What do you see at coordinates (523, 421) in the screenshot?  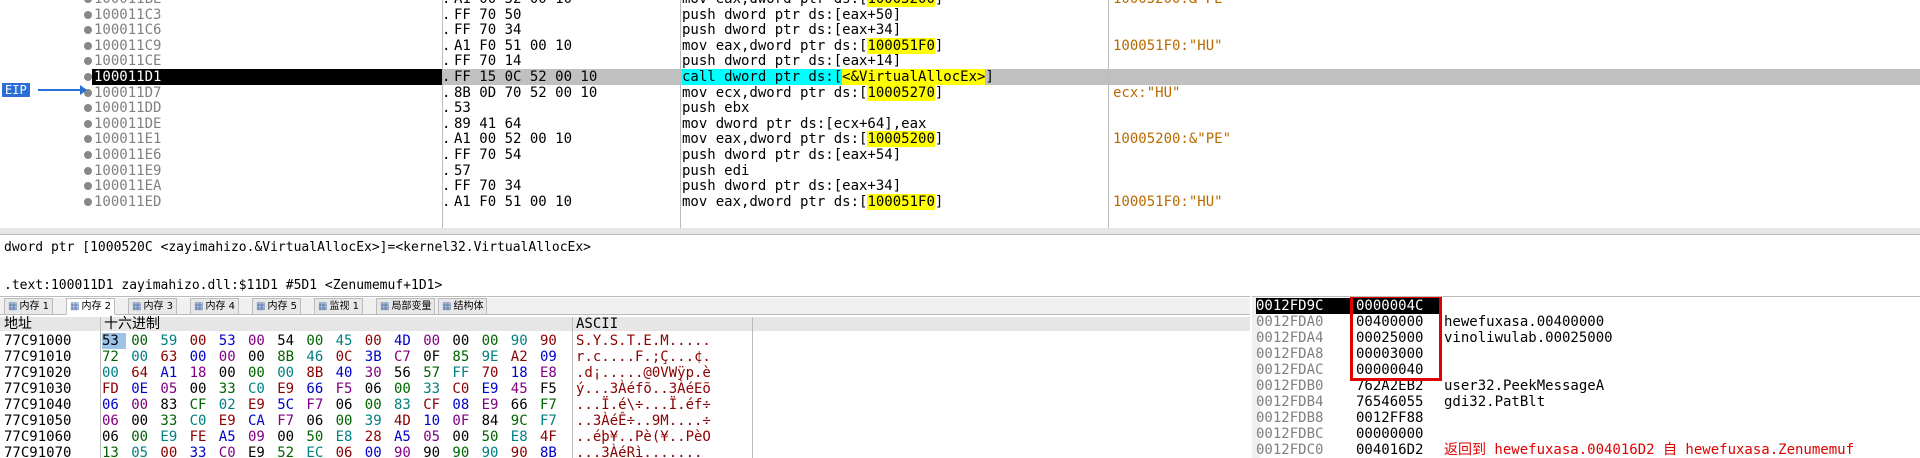 I see `dump-byte: 9C` at bounding box center [523, 421].